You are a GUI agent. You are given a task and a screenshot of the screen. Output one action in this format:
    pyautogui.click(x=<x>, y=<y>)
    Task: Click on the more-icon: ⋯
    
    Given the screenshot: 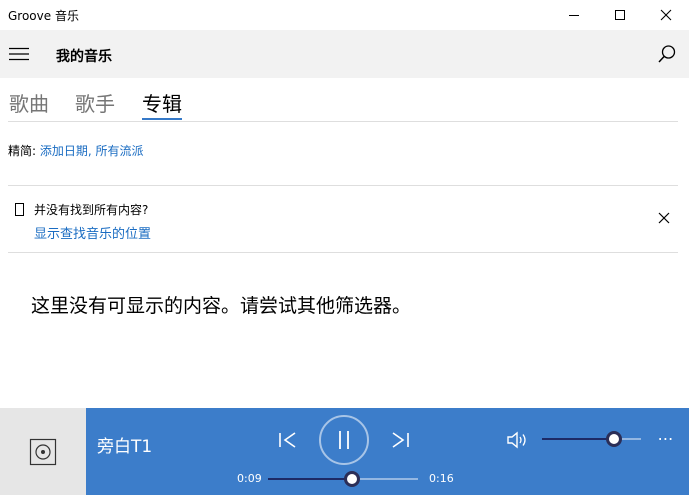 What is the action you would take?
    pyautogui.click(x=666, y=438)
    